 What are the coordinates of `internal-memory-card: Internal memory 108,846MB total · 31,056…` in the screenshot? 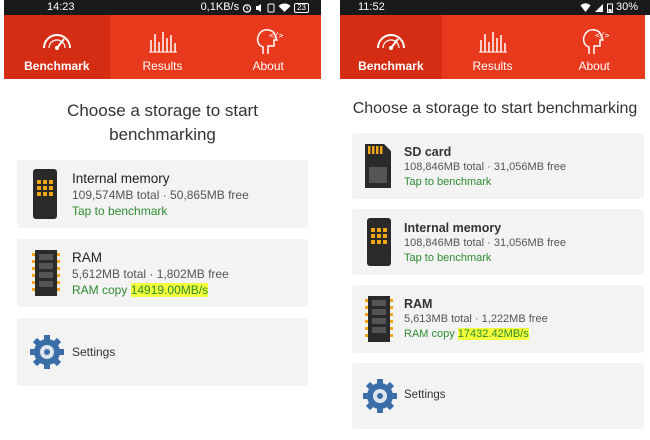 It's located at (498, 242).